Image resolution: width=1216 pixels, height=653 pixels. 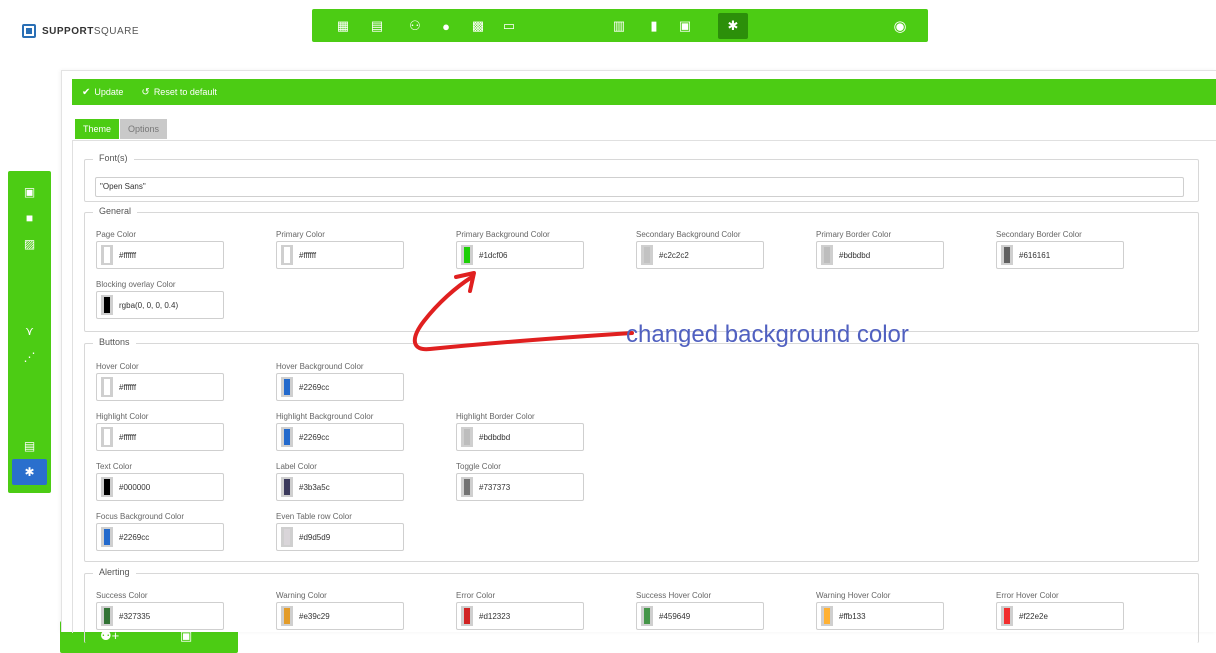 What do you see at coordinates (113, 158) in the screenshot?
I see `fonts-legend: Font(s)` at bounding box center [113, 158].